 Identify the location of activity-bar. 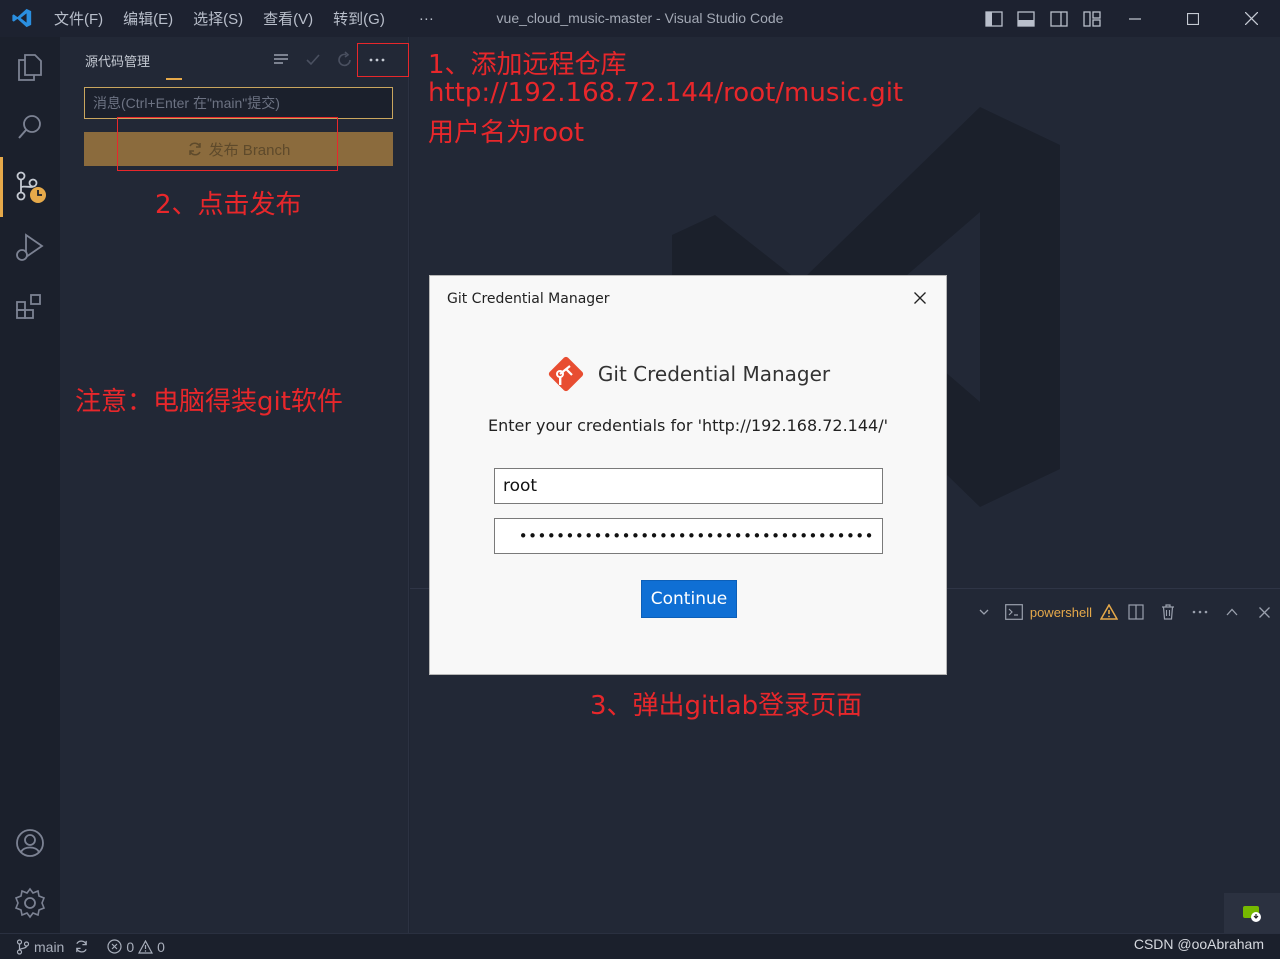
(30, 485).